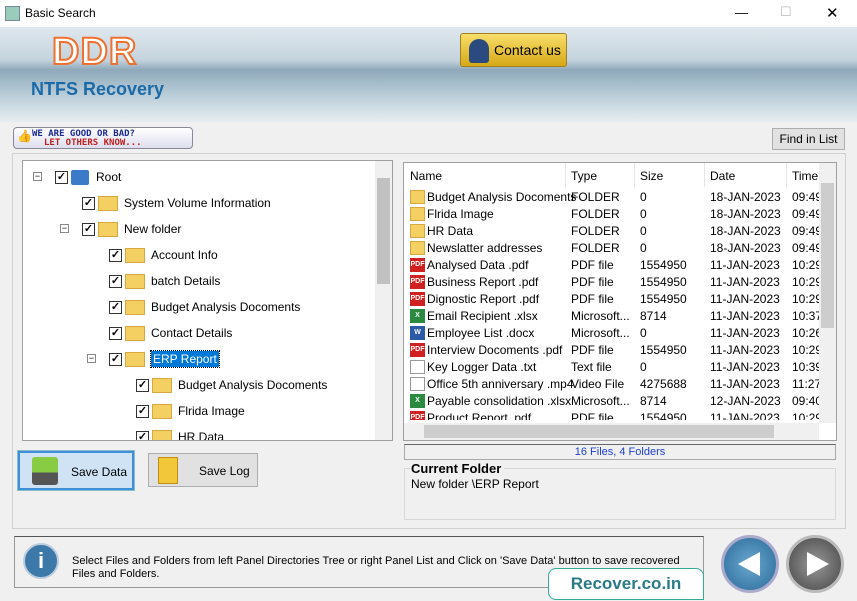 The width and height of the screenshot is (857, 601). What do you see at coordinates (197, 203) in the screenshot?
I see `tree-label: System Volume Information` at bounding box center [197, 203].